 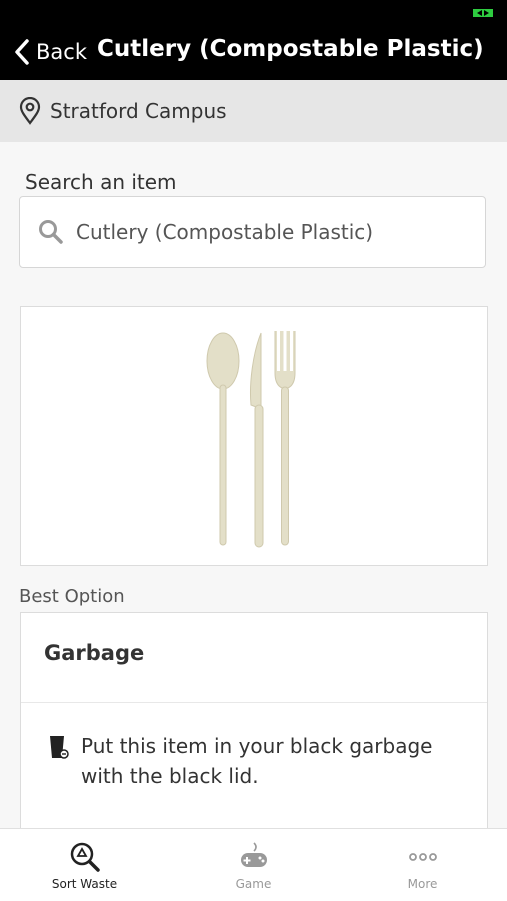 I want to click on chevron-left-icon, so click(x=22, y=52).